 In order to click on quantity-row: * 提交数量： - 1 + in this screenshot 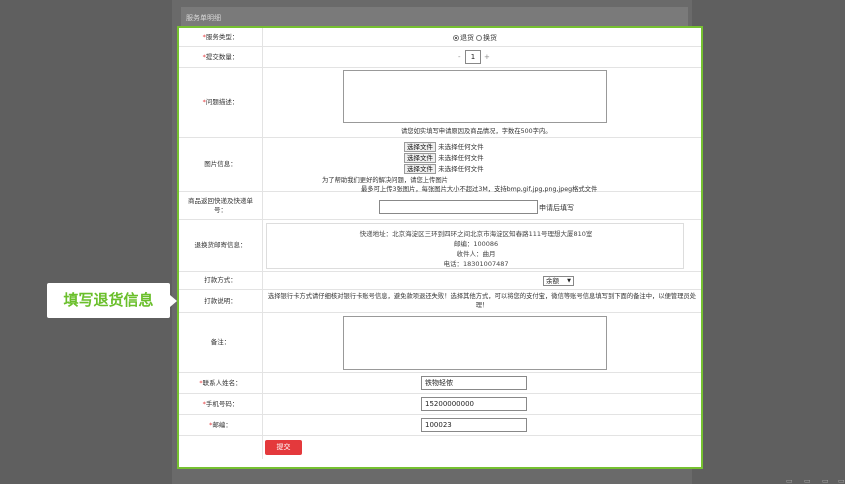, I will do `click(440, 57)`.